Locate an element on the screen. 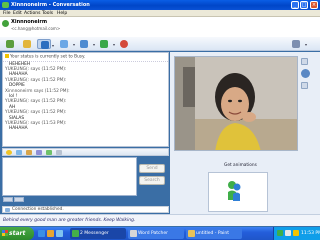 This screenshot has height=240, width=320. contact-name: Xinnnoneirm is located at coordinates (29, 22).